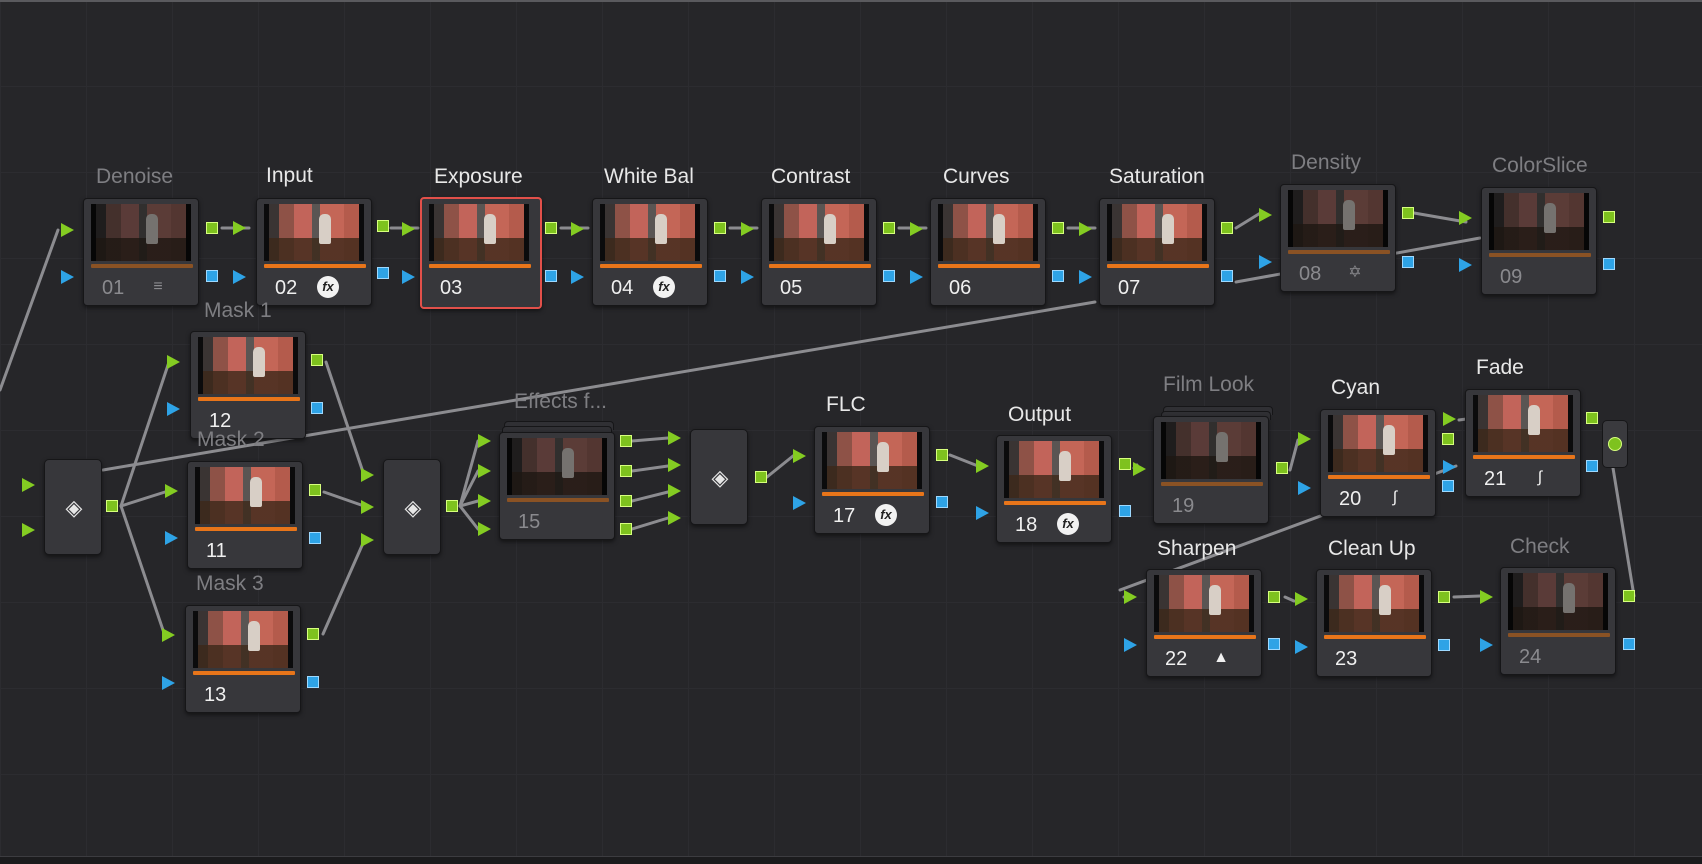 Image resolution: width=1702 pixels, height=864 pixels. What do you see at coordinates (872, 480) in the screenshot?
I see `node-17: 17 fx` at bounding box center [872, 480].